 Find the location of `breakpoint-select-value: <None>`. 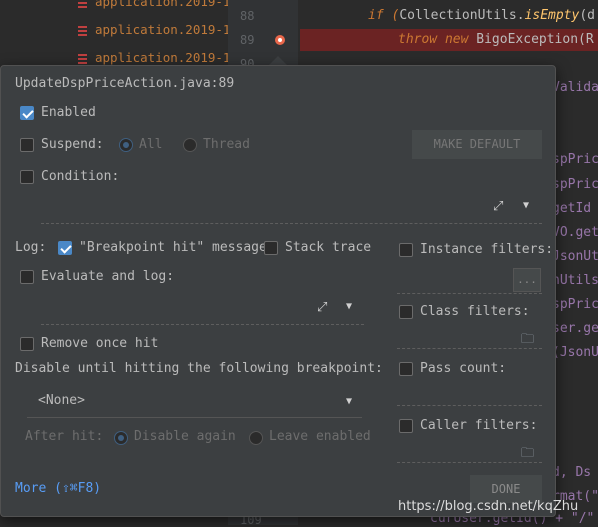

breakpoint-select-value: <None> is located at coordinates (61, 400).